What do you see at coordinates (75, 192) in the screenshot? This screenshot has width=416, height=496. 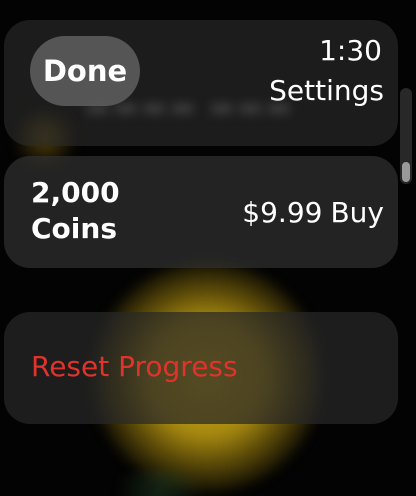 I see `coins-amount: 2,000` at bounding box center [75, 192].